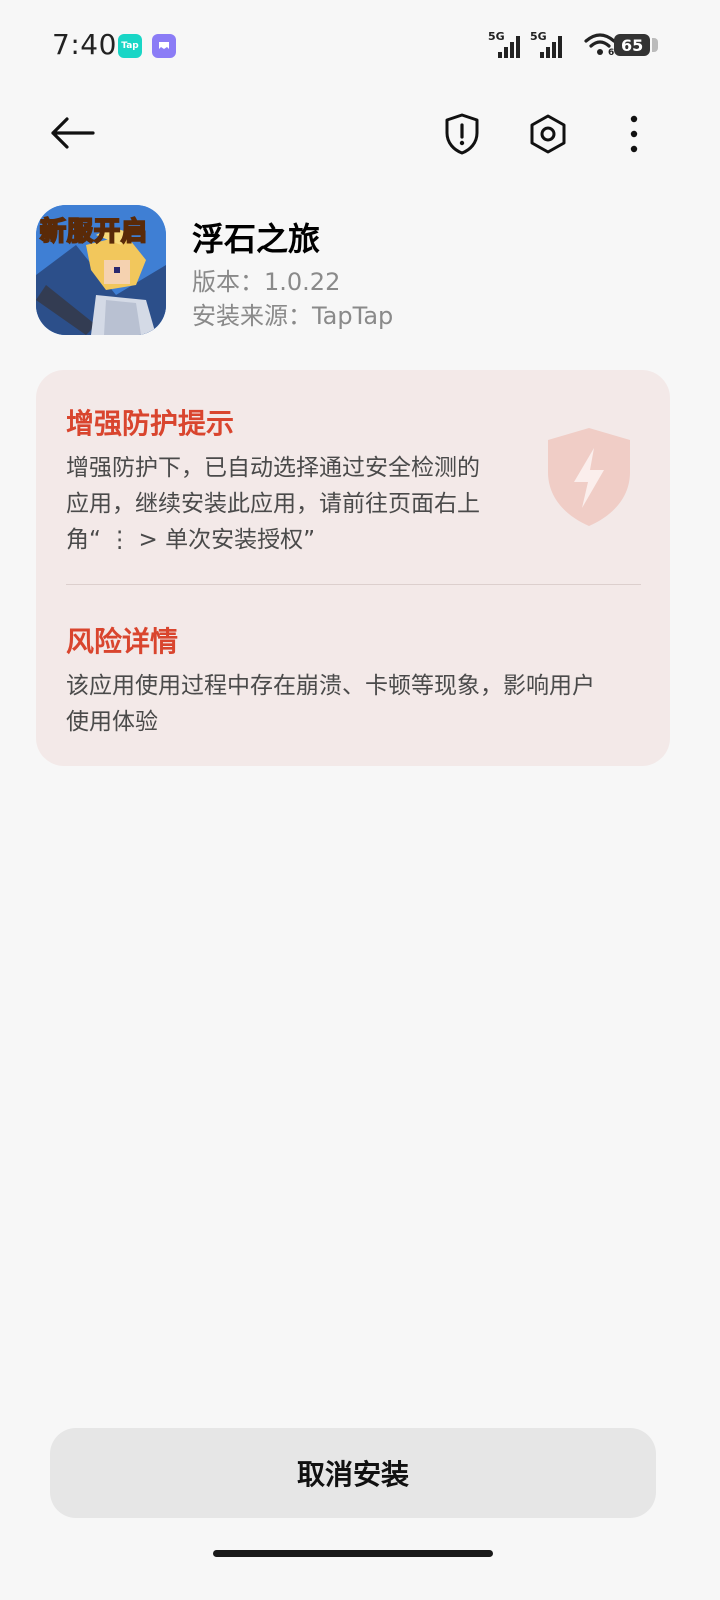 Image resolution: width=720 pixels, height=1600 pixels. What do you see at coordinates (600, 47) in the screenshot?
I see `wifi-icon: 6` at bounding box center [600, 47].